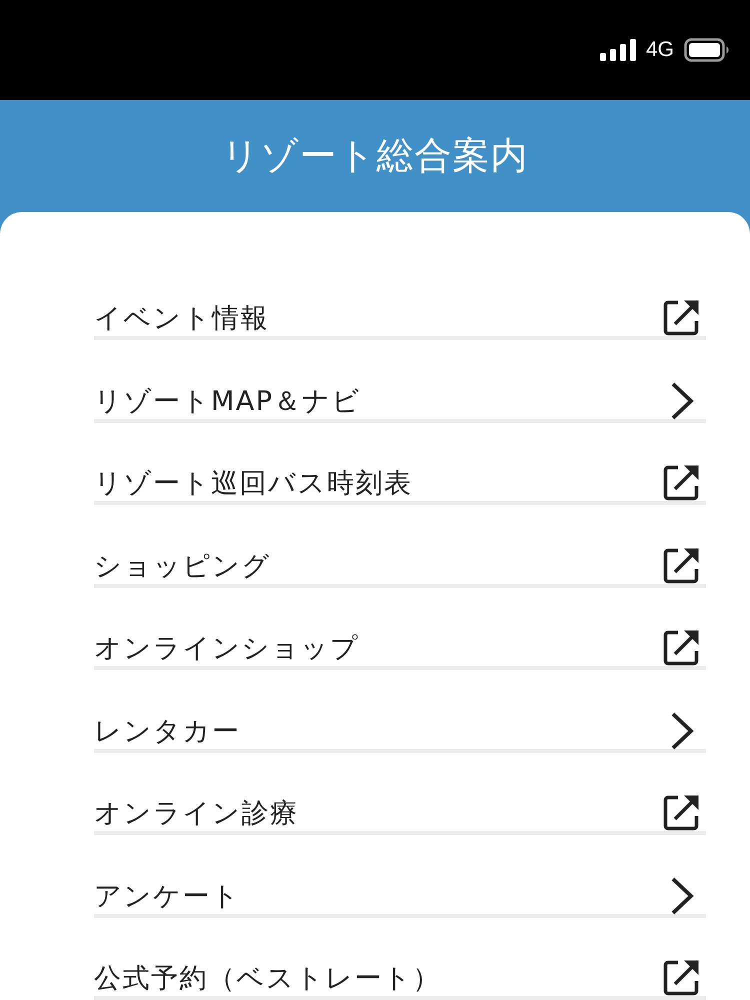 The image size is (750, 1000). What do you see at coordinates (400, 546) in the screenshot?
I see `menu-item: ショッピング` at bounding box center [400, 546].